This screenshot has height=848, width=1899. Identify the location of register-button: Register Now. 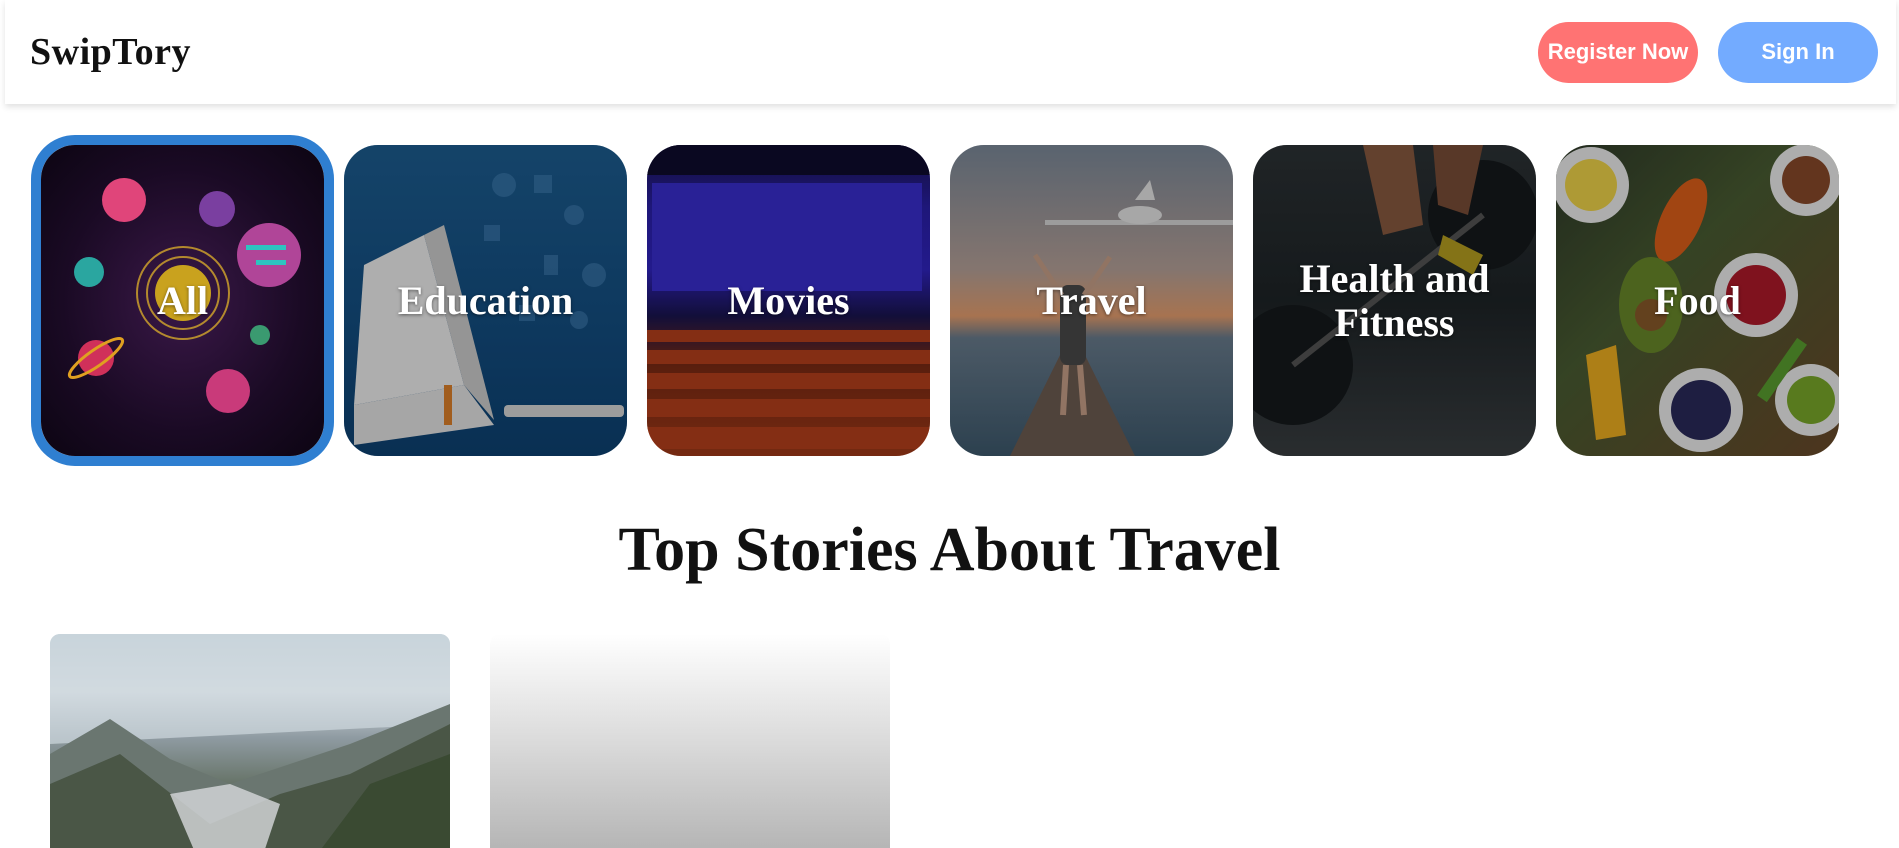
(1618, 52).